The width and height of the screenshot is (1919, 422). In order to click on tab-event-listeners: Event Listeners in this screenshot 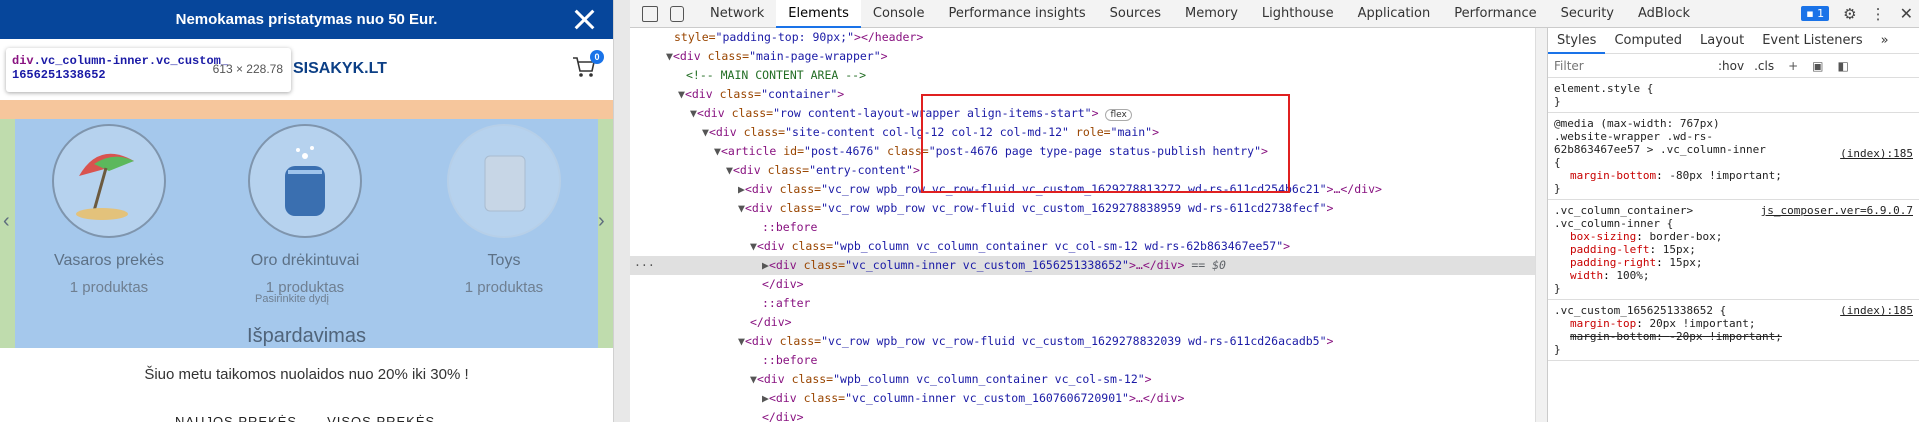, I will do `click(1812, 41)`.